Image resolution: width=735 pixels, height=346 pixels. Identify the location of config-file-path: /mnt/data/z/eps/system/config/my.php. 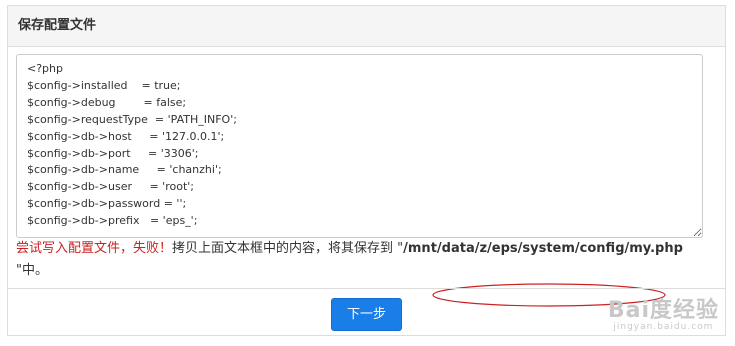
(543, 248).